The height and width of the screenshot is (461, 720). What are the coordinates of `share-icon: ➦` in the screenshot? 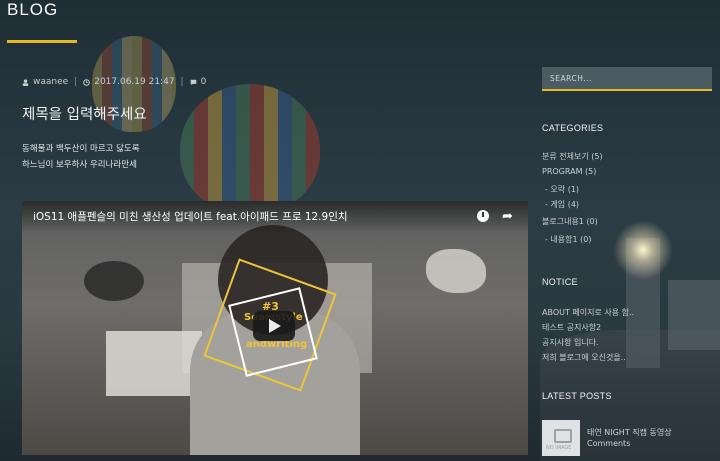 It's located at (507, 216).